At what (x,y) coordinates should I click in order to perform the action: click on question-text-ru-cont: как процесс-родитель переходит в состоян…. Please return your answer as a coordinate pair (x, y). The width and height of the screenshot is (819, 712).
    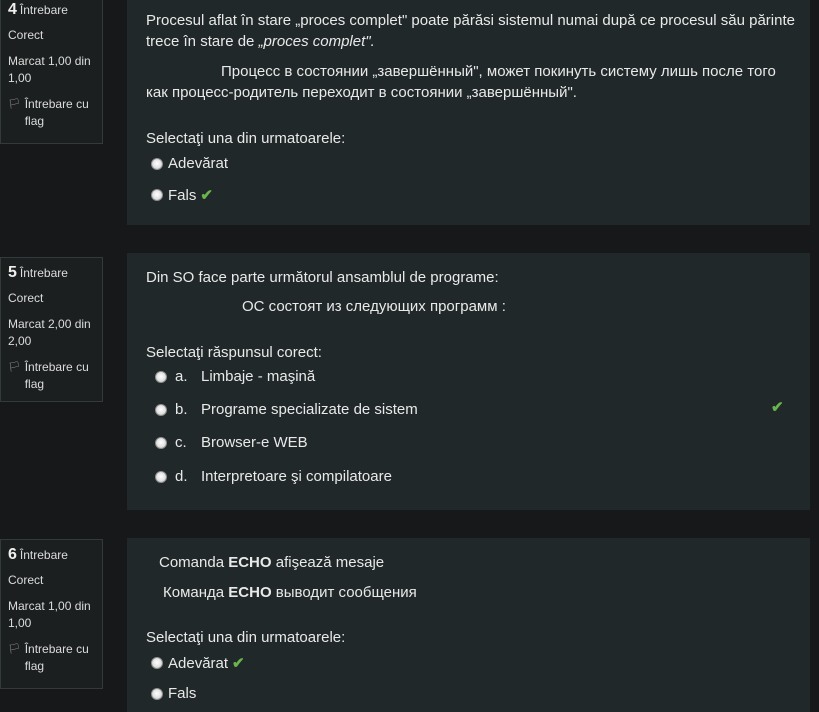
    Looking at the image, I should click on (361, 92).